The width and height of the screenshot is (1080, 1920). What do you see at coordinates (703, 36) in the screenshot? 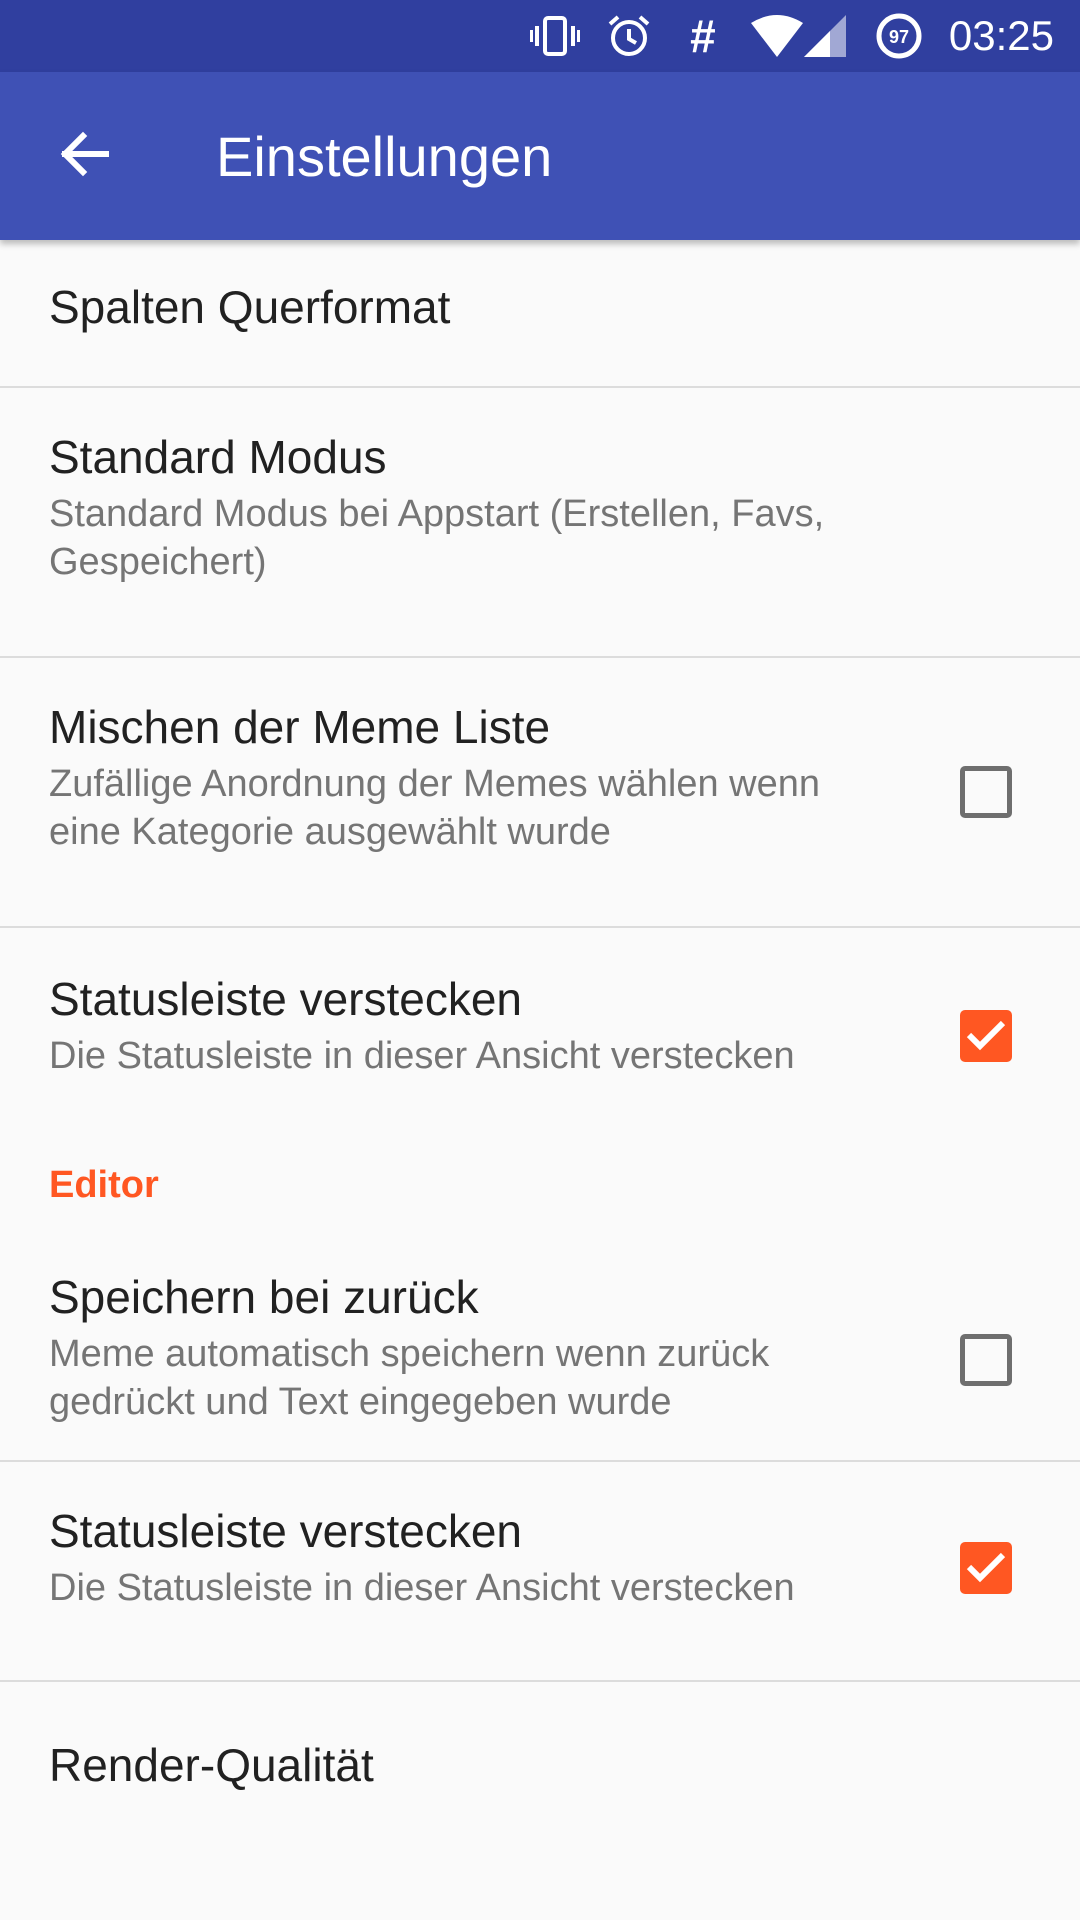
I see `hash-icon: #` at bounding box center [703, 36].